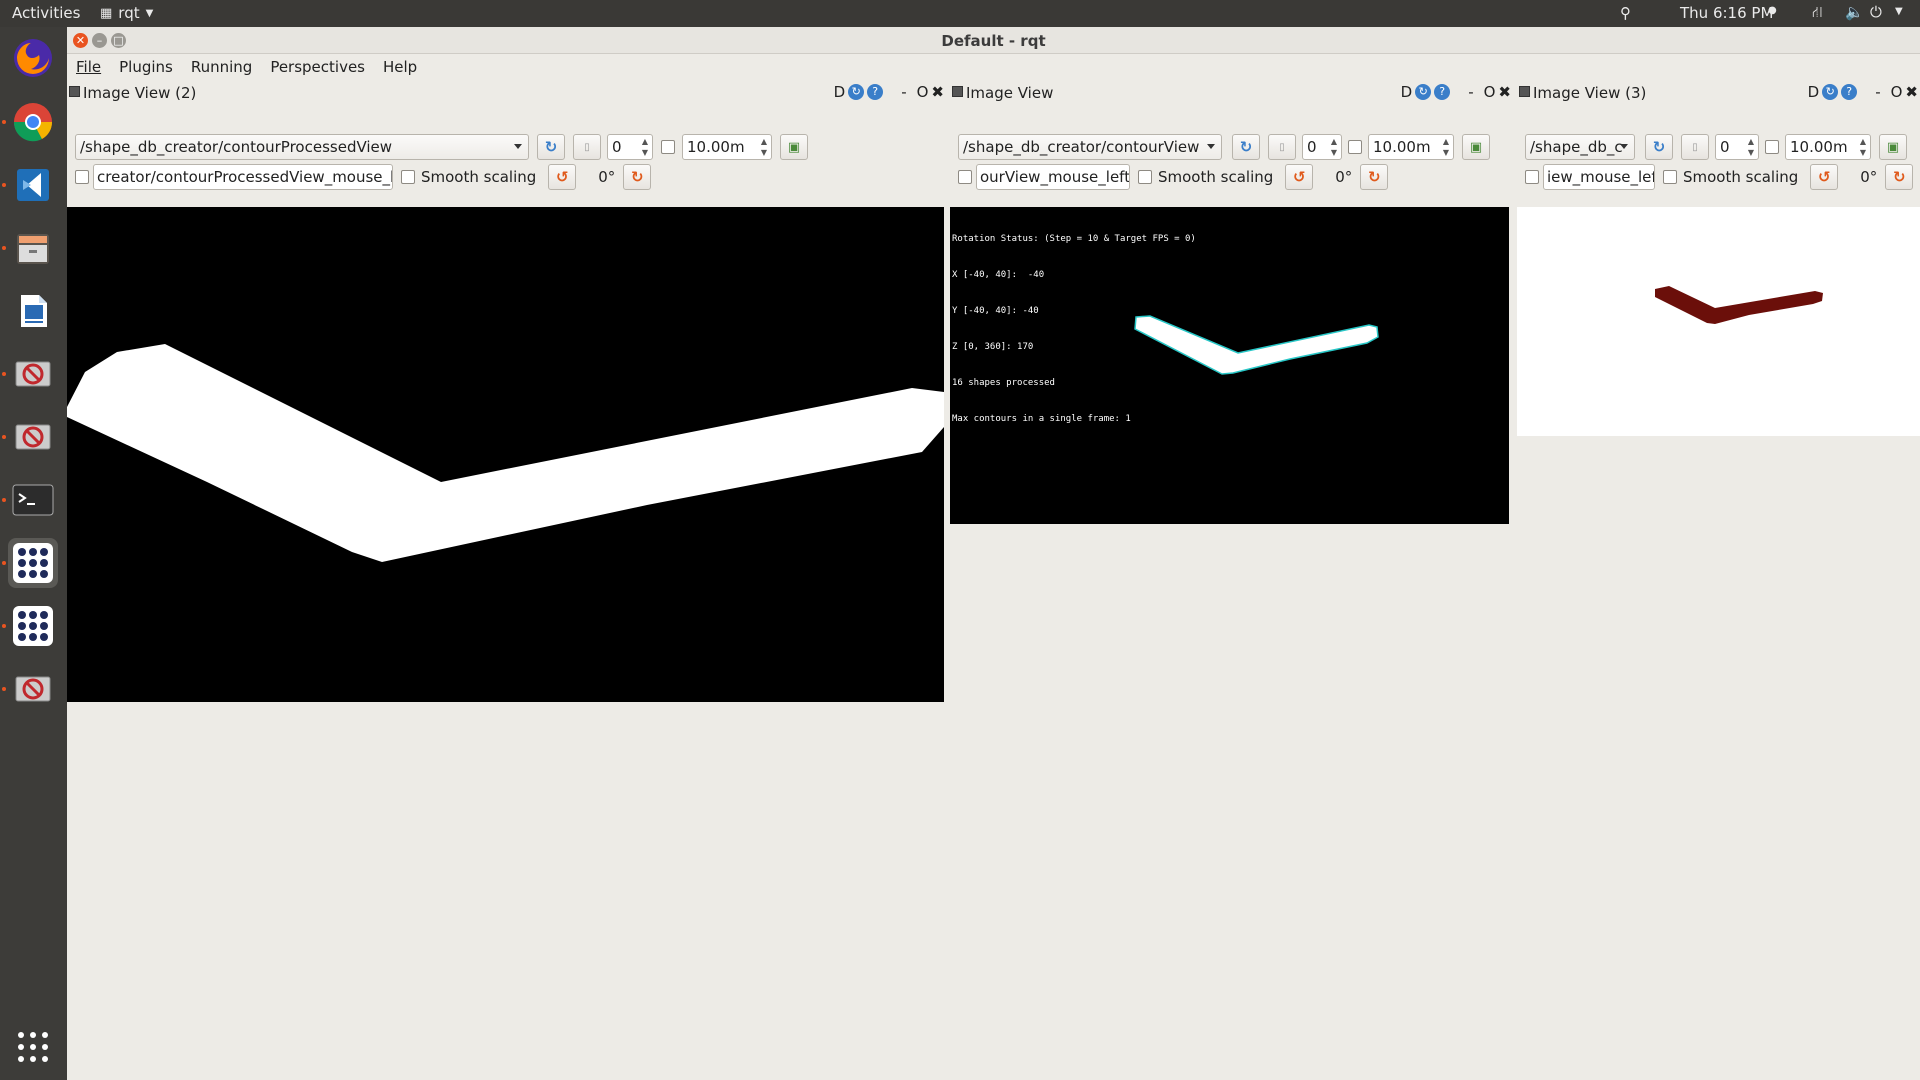 Image resolution: width=1920 pixels, height=1080 pixels. I want to click on writer-icon, so click(33, 311).